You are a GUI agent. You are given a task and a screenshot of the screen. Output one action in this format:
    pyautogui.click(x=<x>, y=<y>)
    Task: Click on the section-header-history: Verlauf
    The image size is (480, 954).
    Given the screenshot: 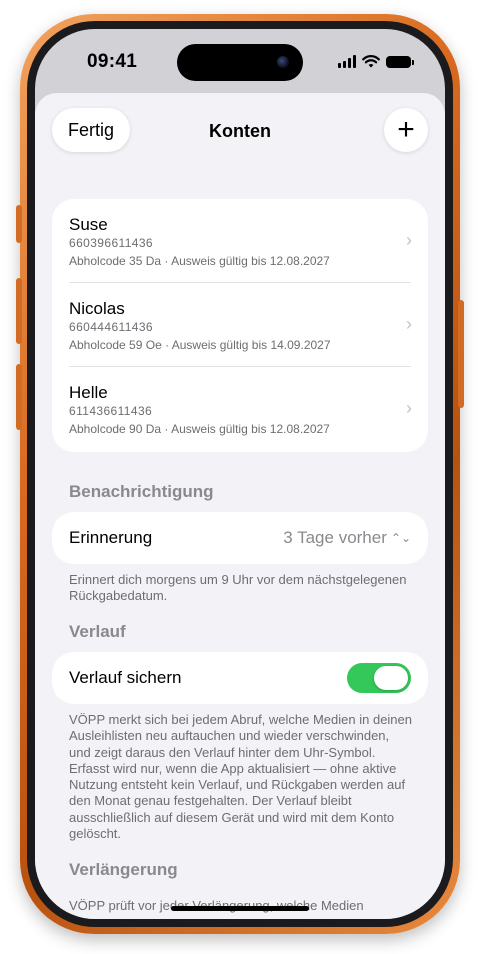 What is the action you would take?
    pyautogui.click(x=97, y=631)
    